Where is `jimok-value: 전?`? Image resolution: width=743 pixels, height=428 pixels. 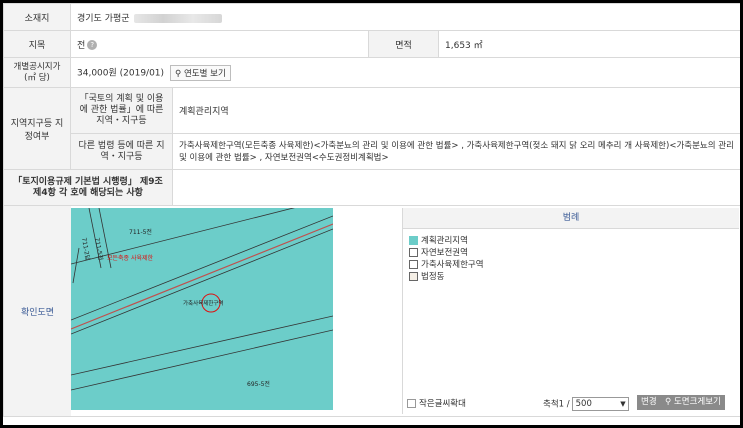 jimok-value: 전? is located at coordinates (219, 44).